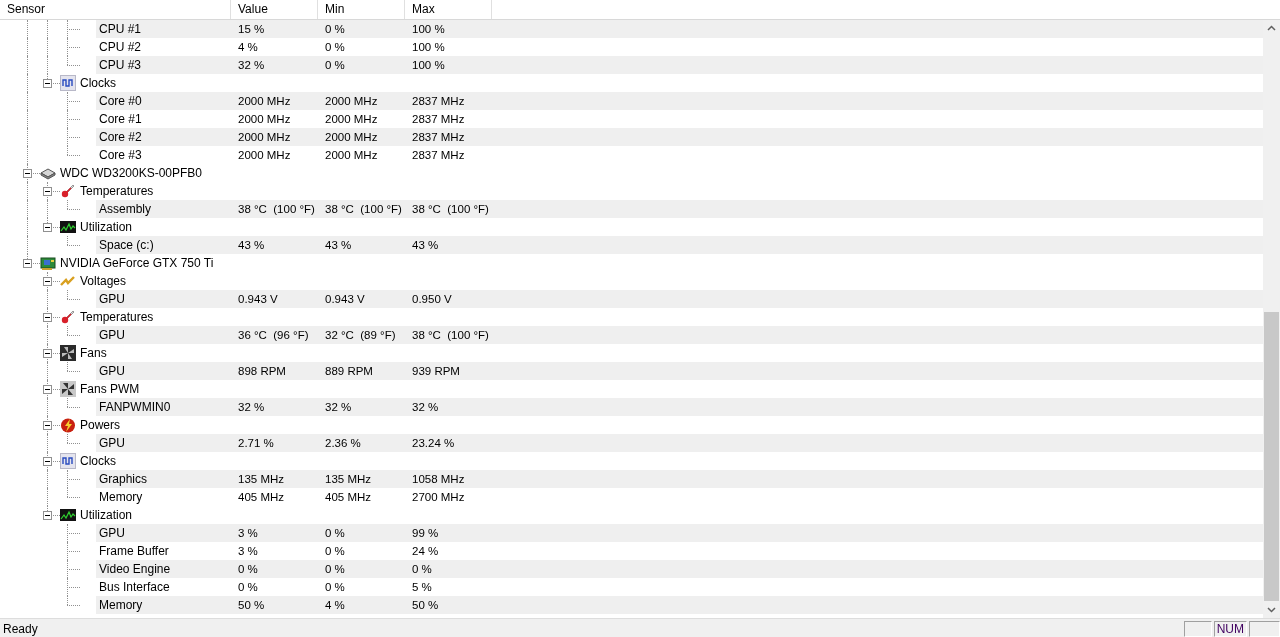 This screenshot has height=637, width=1280. I want to click on column-header: Sensor, so click(115, 9).